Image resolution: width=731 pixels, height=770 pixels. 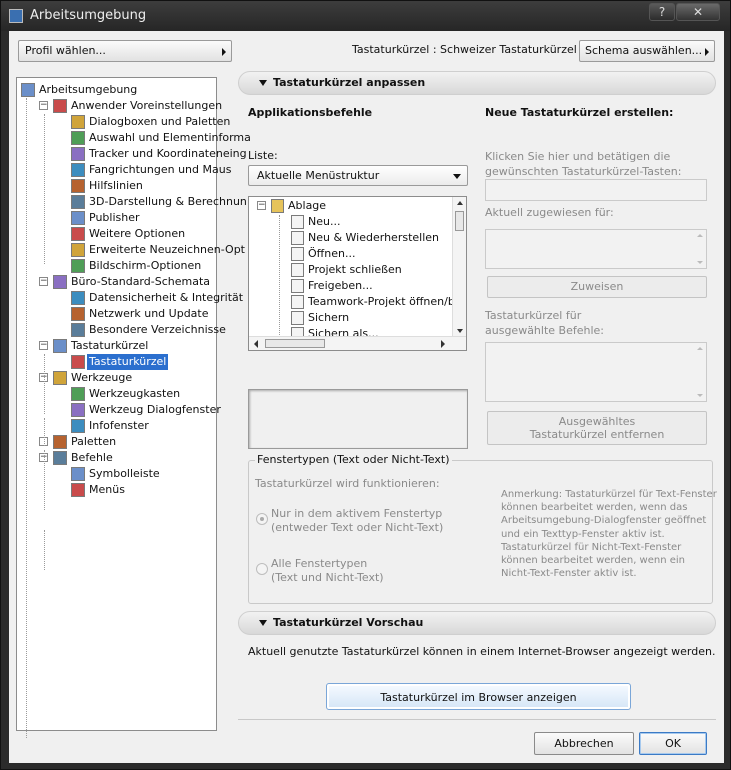 What do you see at coordinates (596, 190) in the screenshot?
I see `shortcut-capture-field` at bounding box center [596, 190].